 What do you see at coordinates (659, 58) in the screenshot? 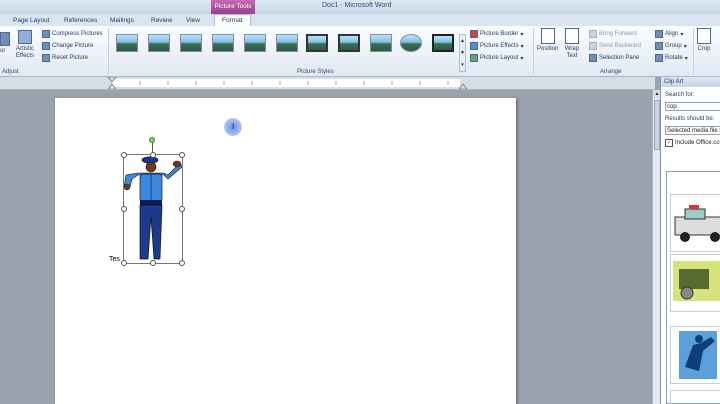
I see `rotate-icon` at bounding box center [659, 58].